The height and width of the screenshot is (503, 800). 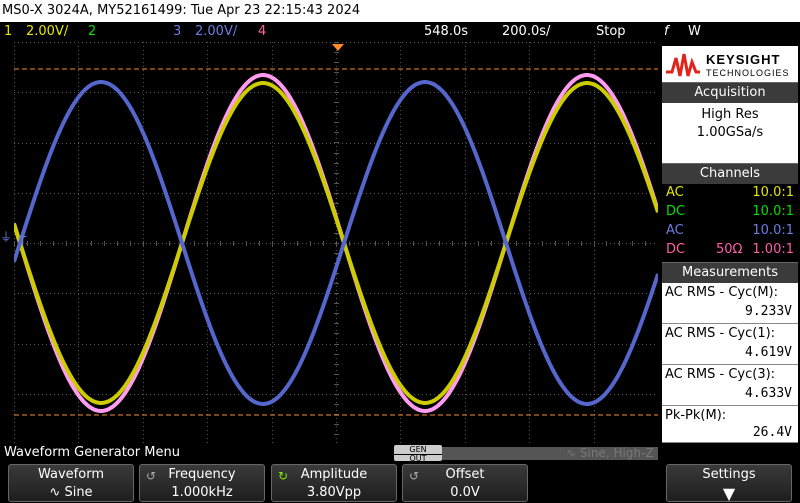 What do you see at coordinates (71, 483) in the screenshot?
I see `waveform-softkey: Waveform ∿ Sine` at bounding box center [71, 483].